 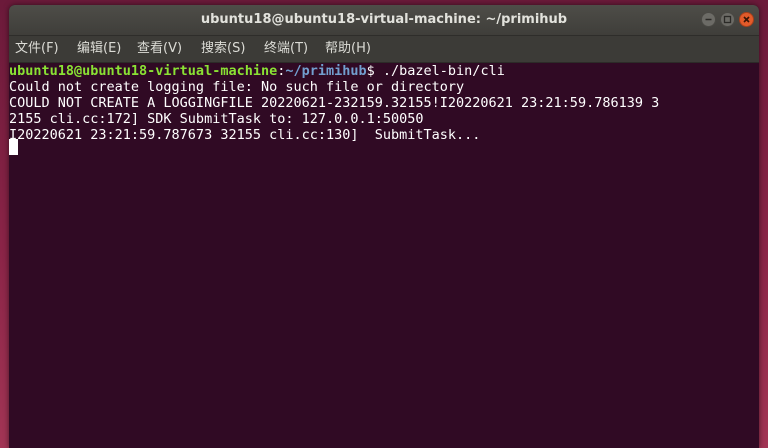 What do you see at coordinates (159, 49) in the screenshot?
I see `menu-view: 查看(V)` at bounding box center [159, 49].